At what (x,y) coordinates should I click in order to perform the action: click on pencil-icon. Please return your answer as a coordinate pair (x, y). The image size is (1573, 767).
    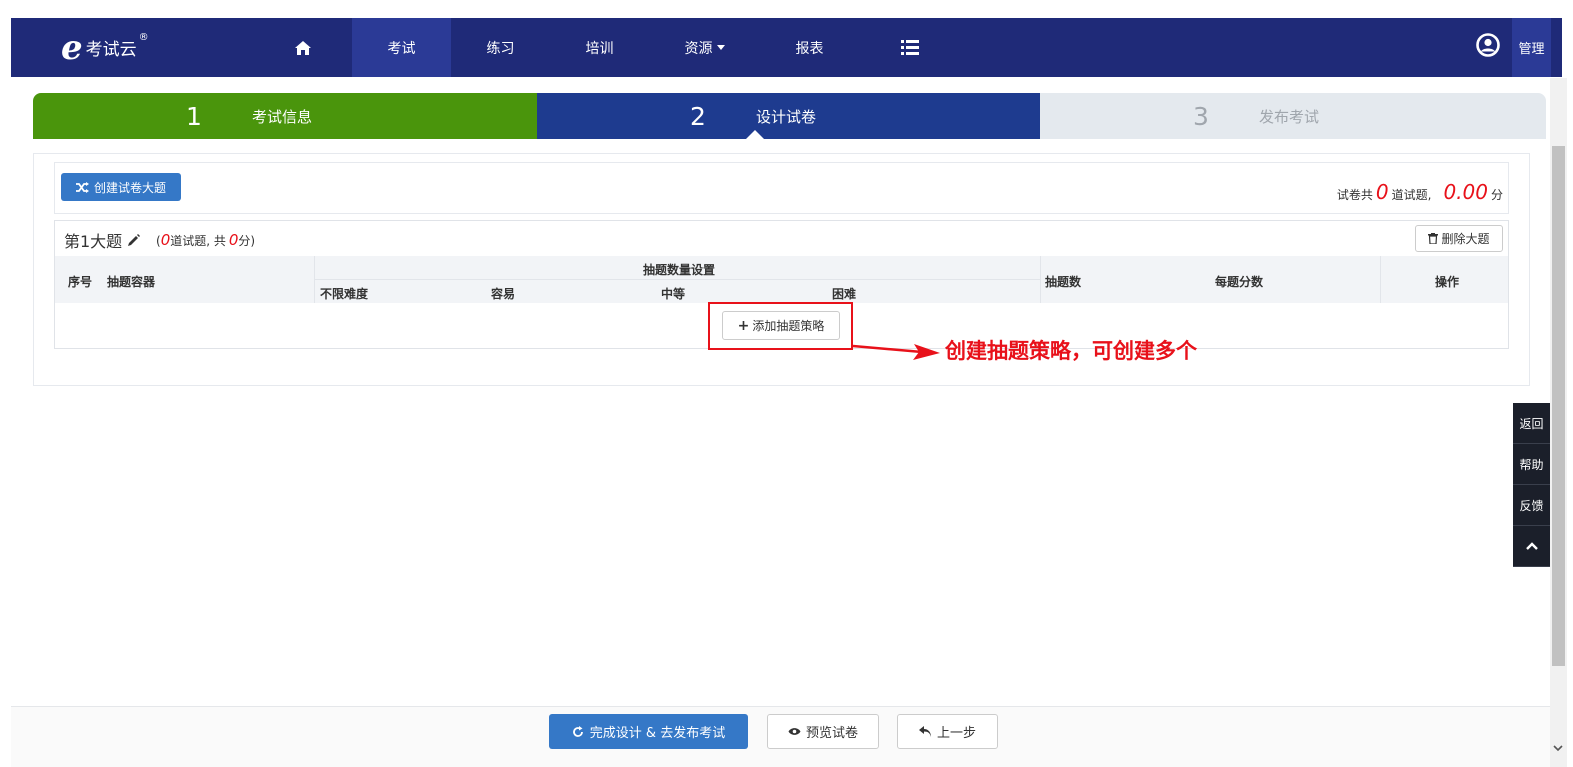
    Looking at the image, I should click on (134, 240).